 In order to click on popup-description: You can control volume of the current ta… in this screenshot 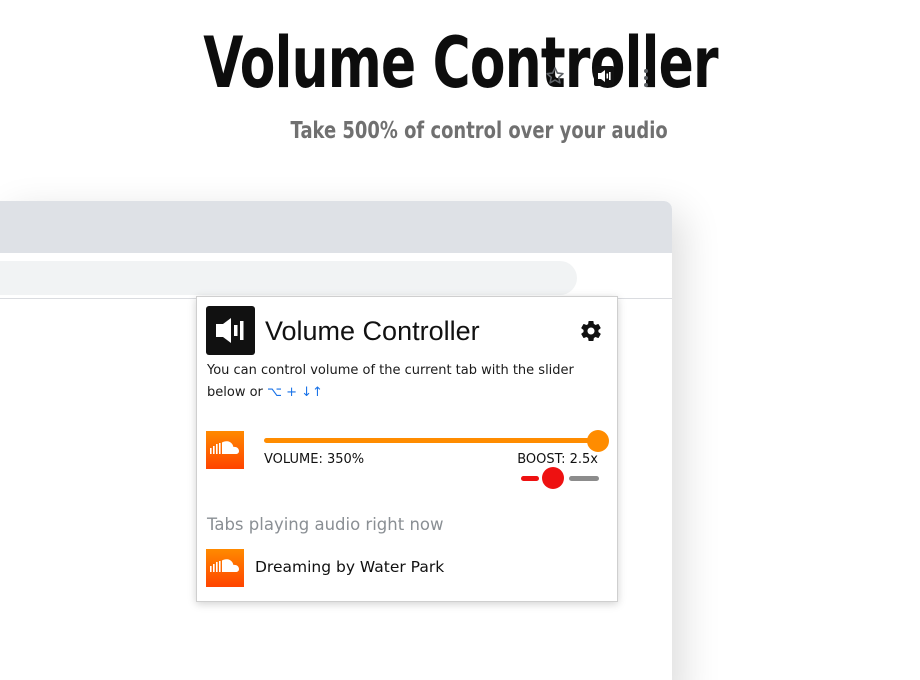, I will do `click(407, 382)`.